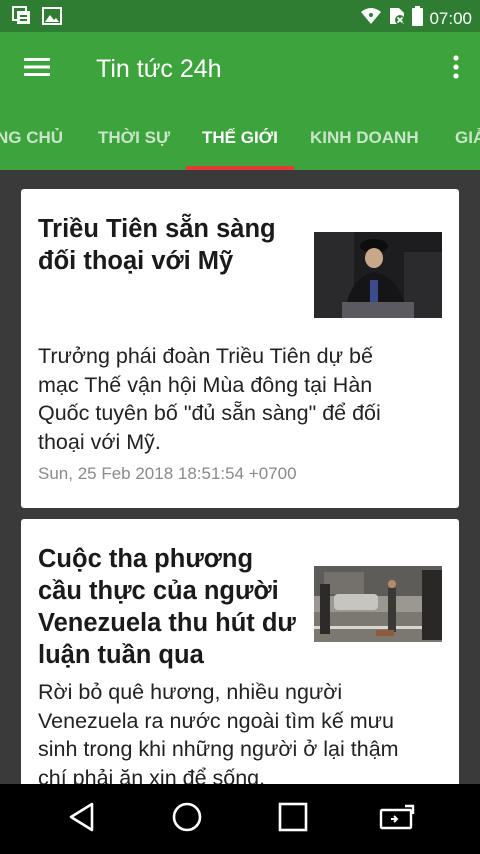 This screenshot has width=480, height=854. What do you see at coordinates (157, 245) in the screenshot?
I see `article-title: Triều Tiên sẵn sàng đối thoại với Mỹ` at bounding box center [157, 245].